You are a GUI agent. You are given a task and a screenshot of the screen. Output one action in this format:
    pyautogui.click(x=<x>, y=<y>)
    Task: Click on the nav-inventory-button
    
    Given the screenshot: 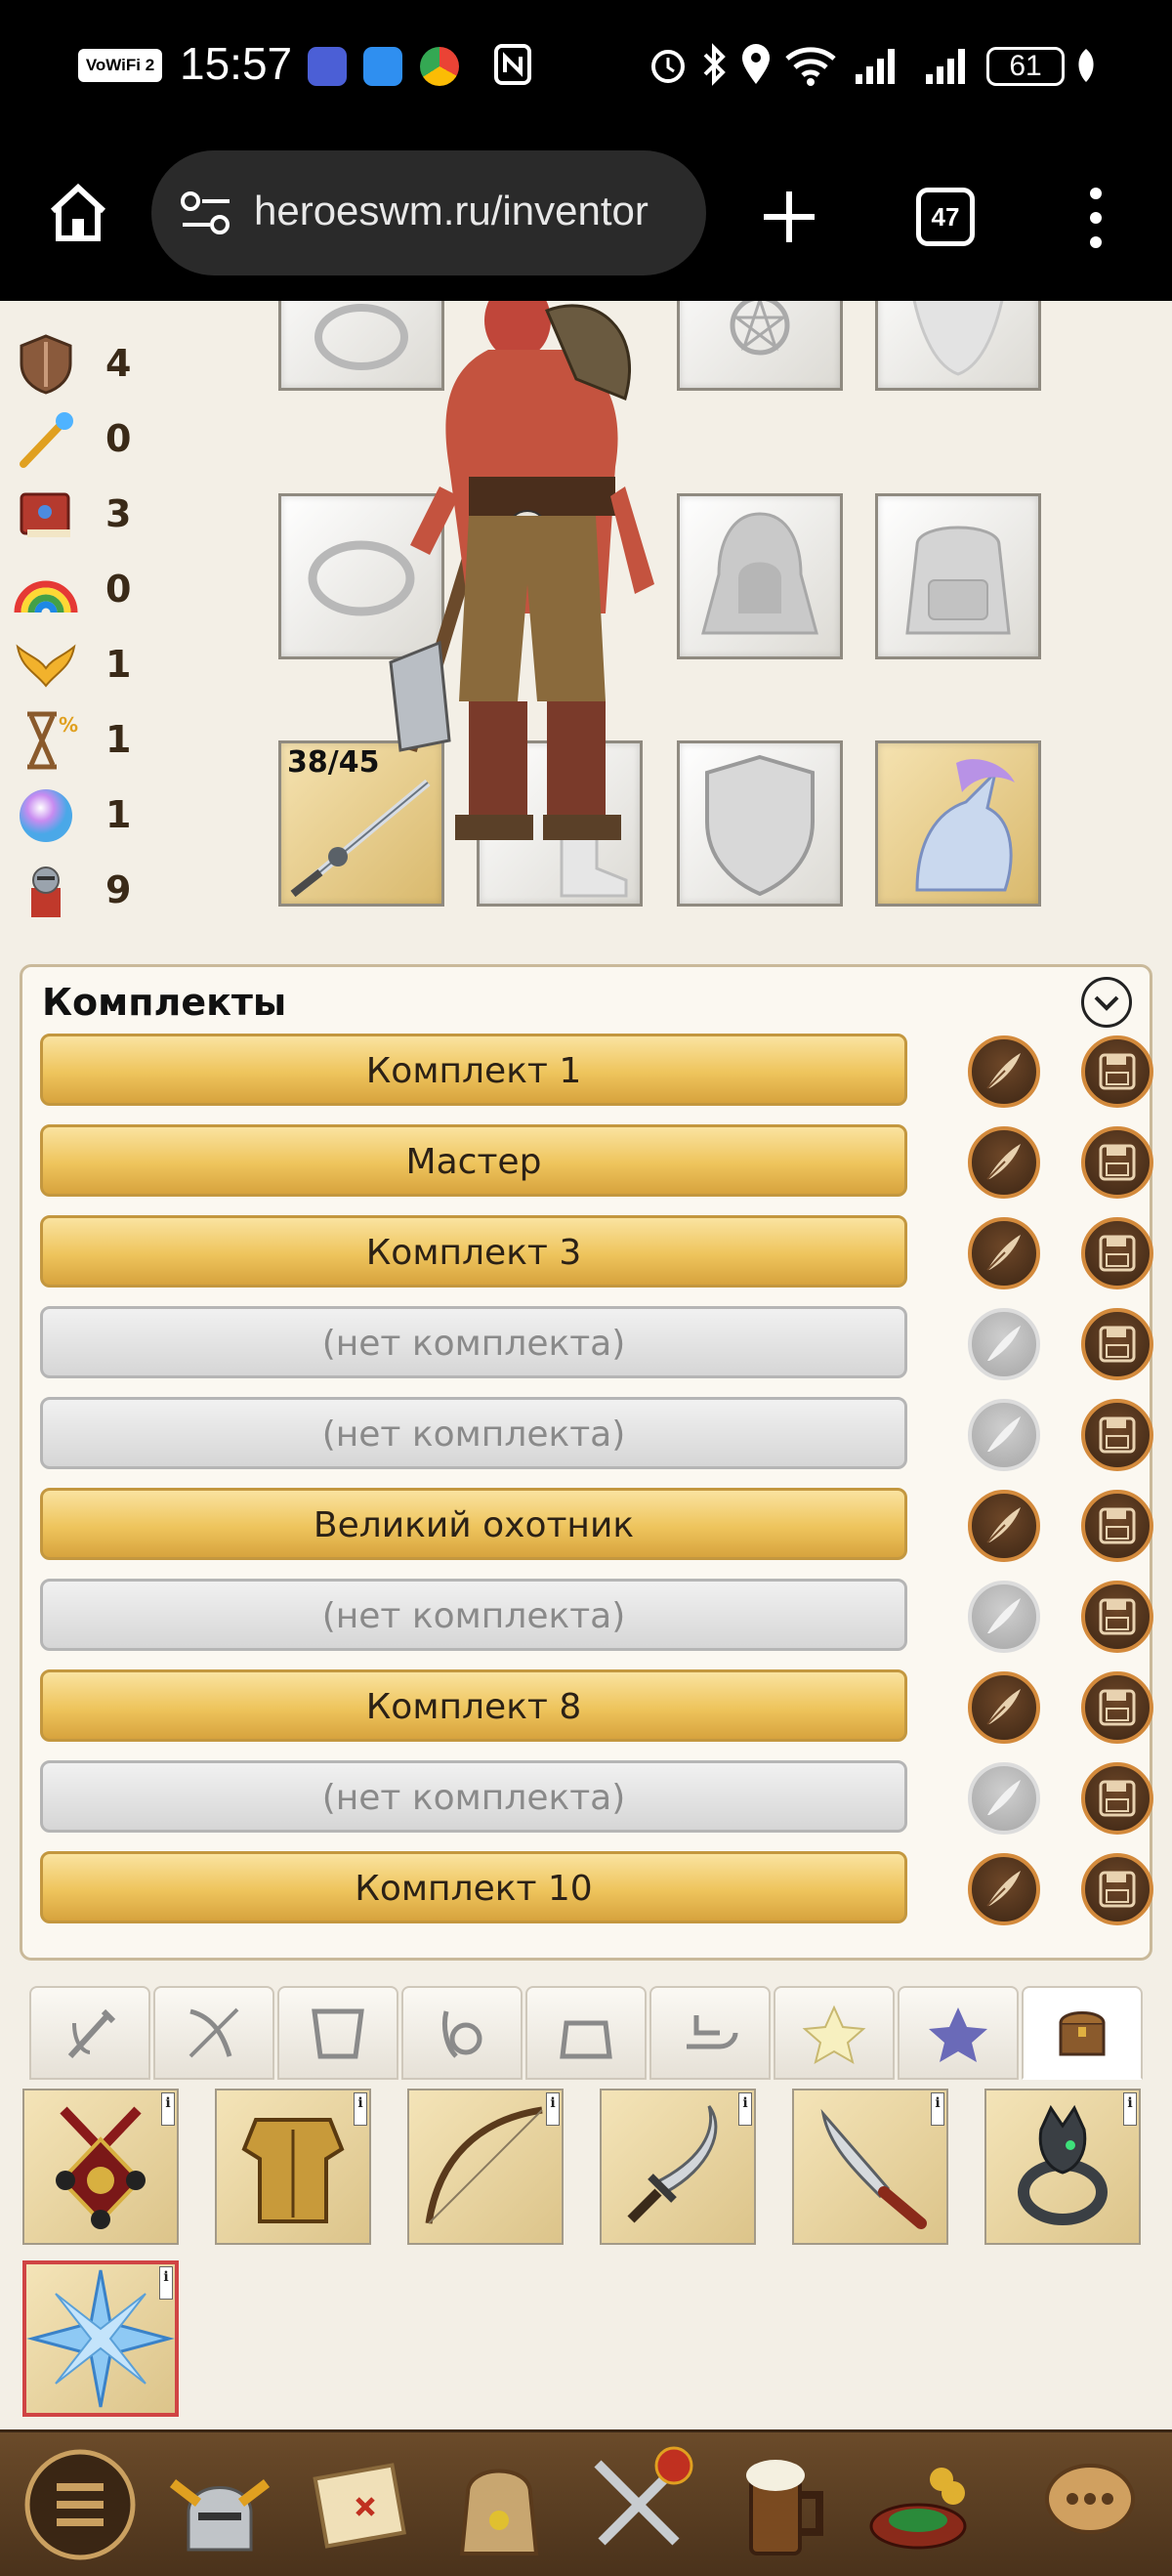 What is the action you would take?
    pyautogui.click(x=499, y=2504)
    